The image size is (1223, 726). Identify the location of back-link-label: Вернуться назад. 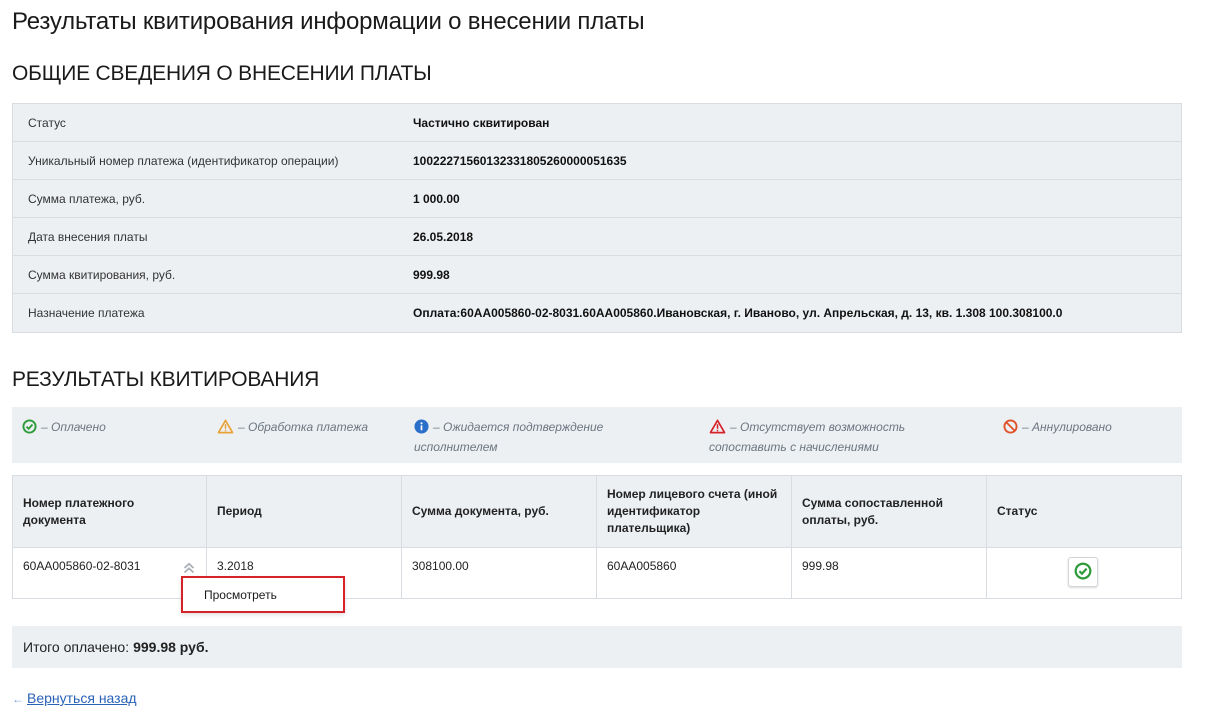
(82, 698).